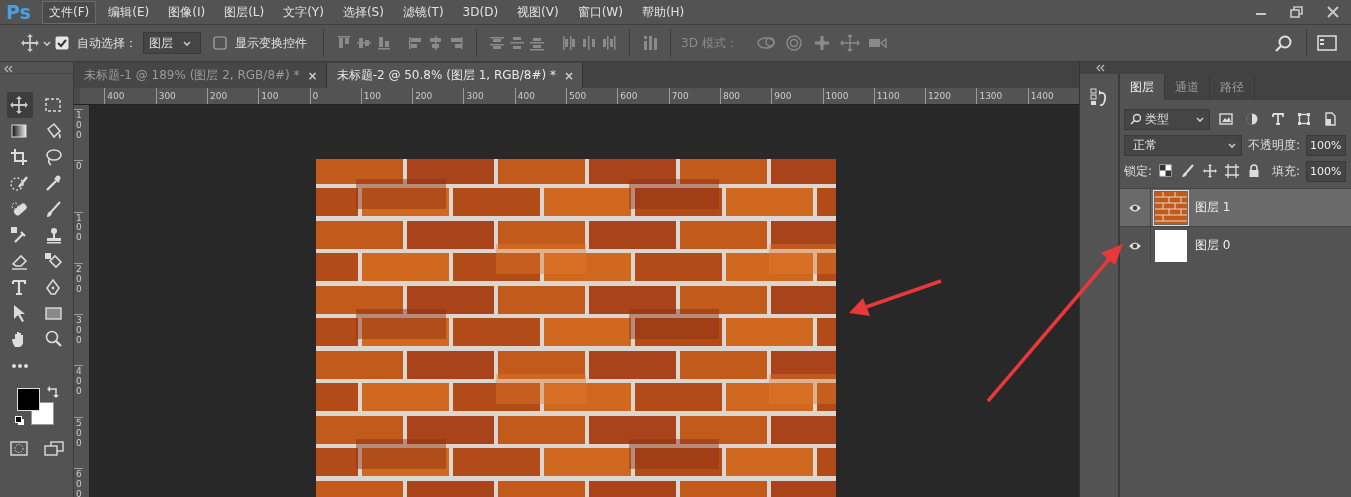  What do you see at coordinates (187, 12) in the screenshot?
I see `menu-item: 图像(I)` at bounding box center [187, 12].